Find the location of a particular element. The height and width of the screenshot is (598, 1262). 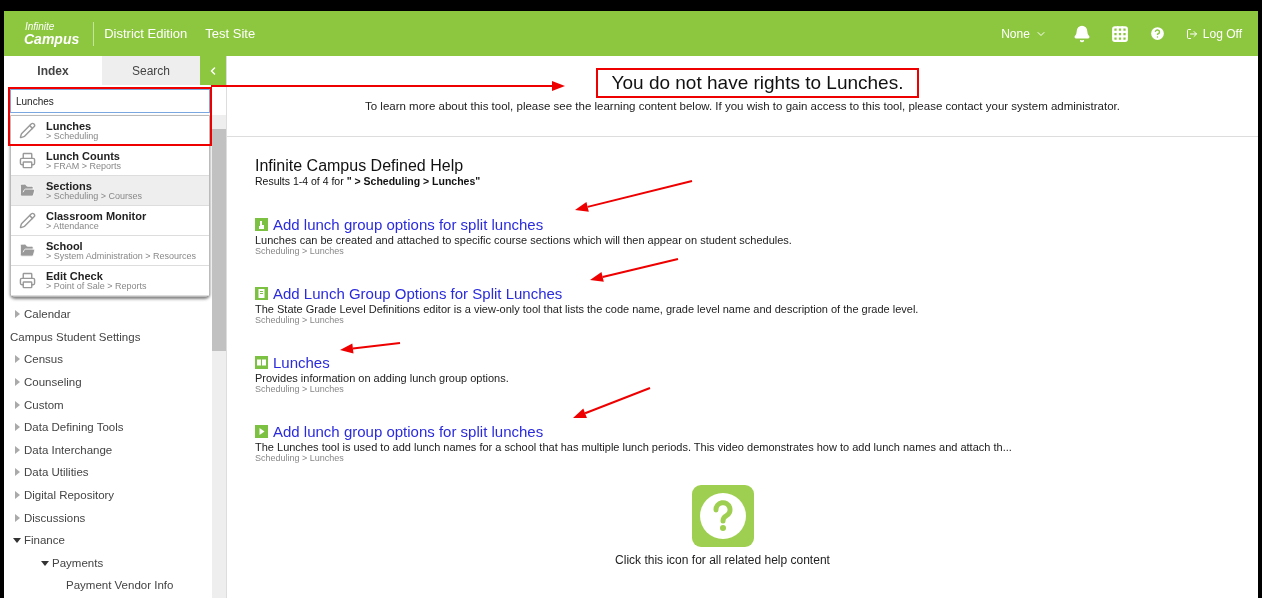

result-item: School > System Administration > Resources is located at coordinates (110, 251).